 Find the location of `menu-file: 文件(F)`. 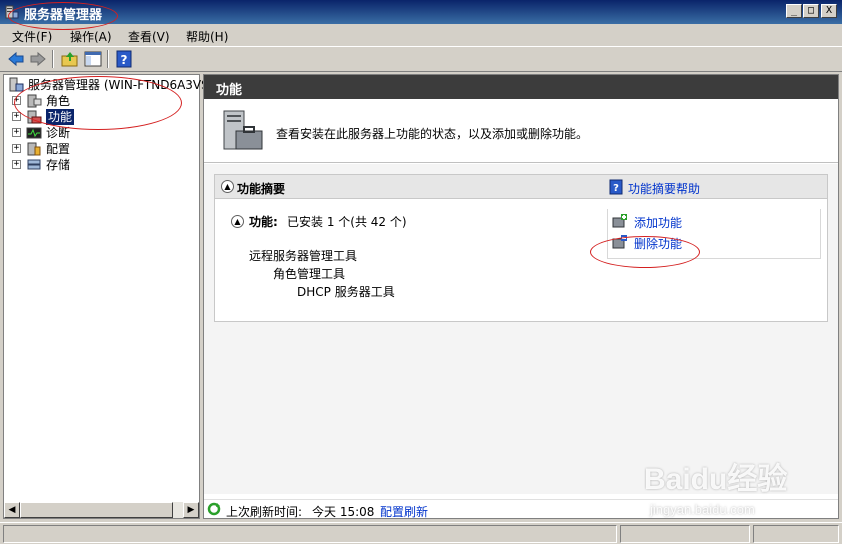

menu-file: 文件(F) is located at coordinates (32, 36).